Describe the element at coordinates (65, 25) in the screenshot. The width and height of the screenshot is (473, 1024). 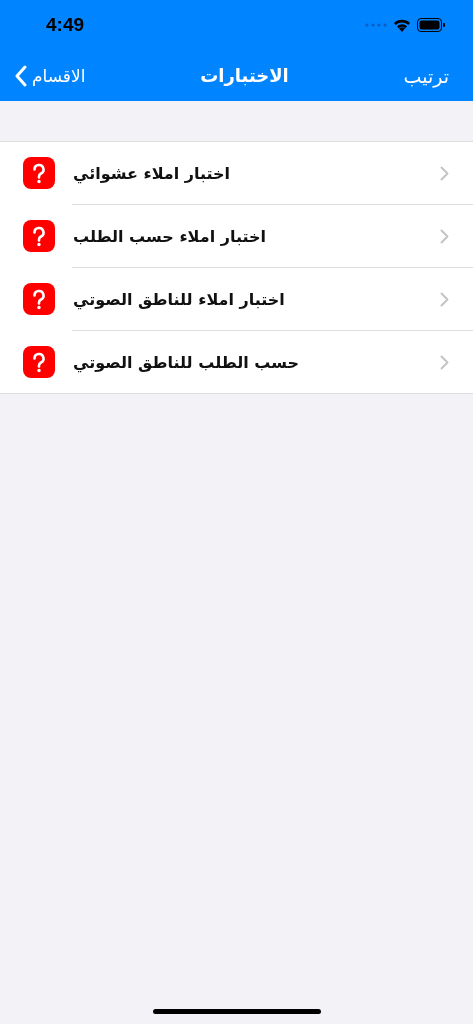
I see `status-time: 4:49` at that location.